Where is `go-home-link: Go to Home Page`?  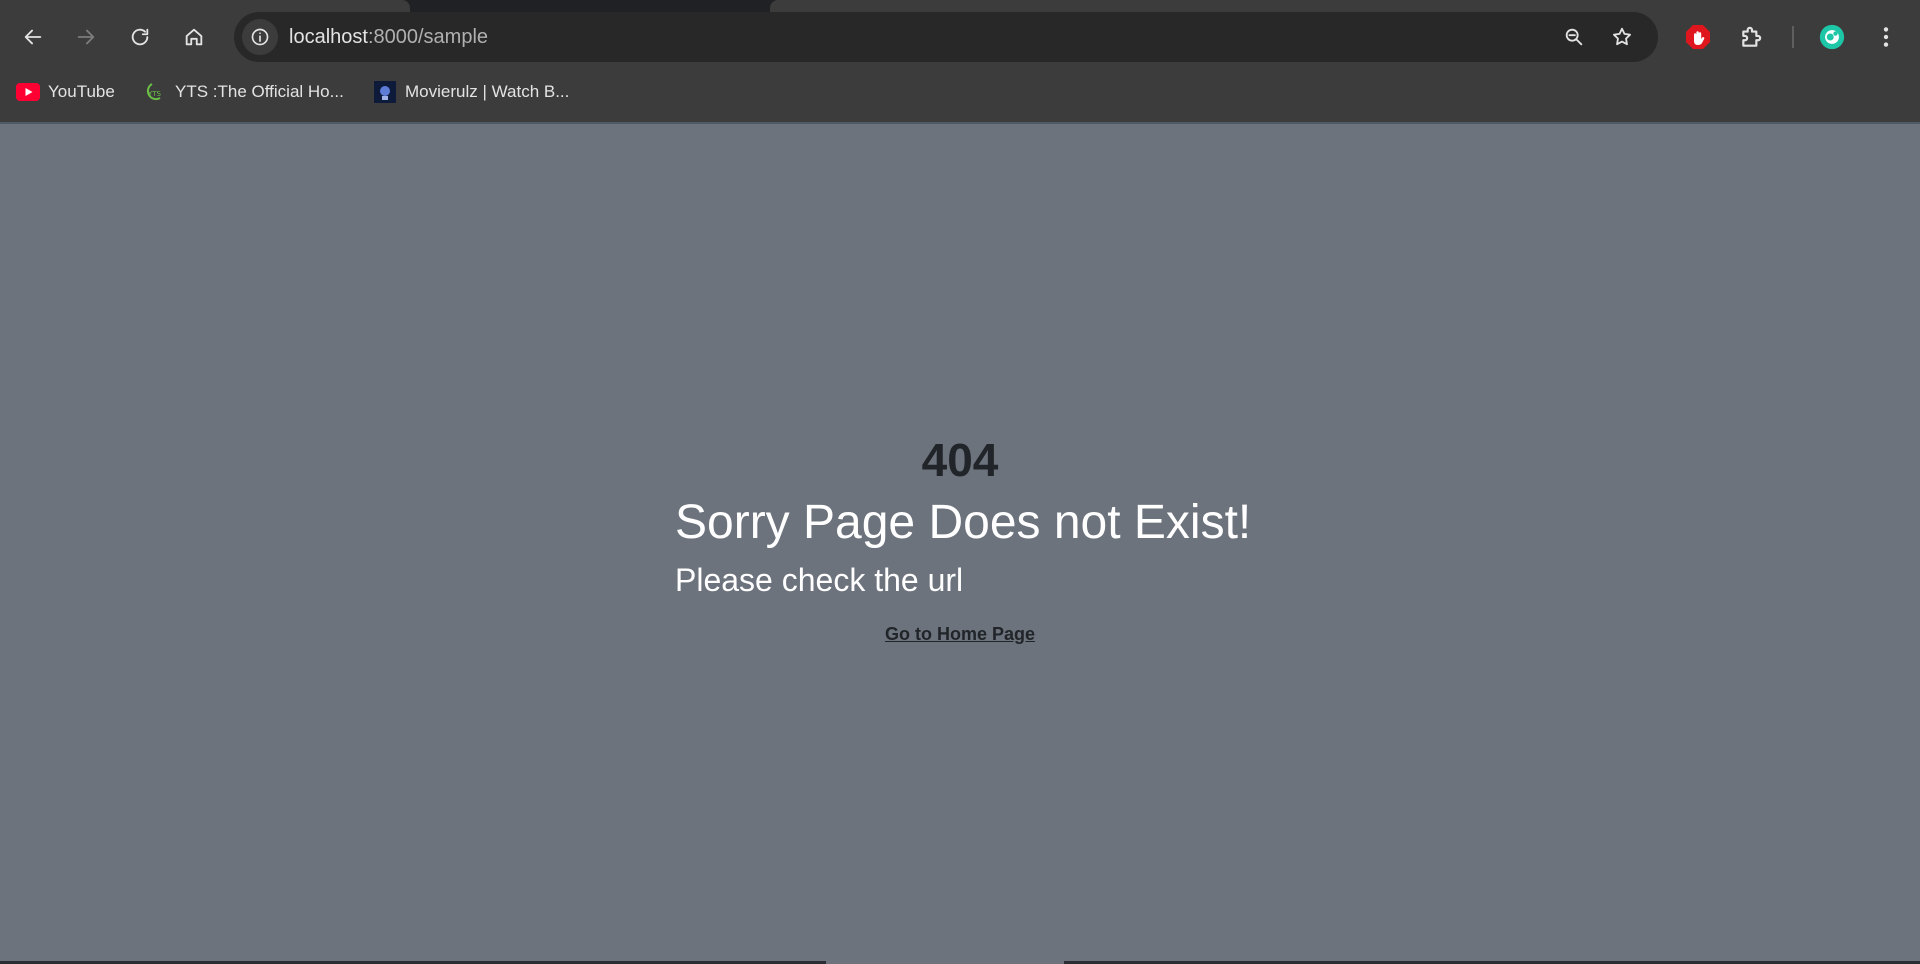 go-home-link: Go to Home Page is located at coordinates (960, 634).